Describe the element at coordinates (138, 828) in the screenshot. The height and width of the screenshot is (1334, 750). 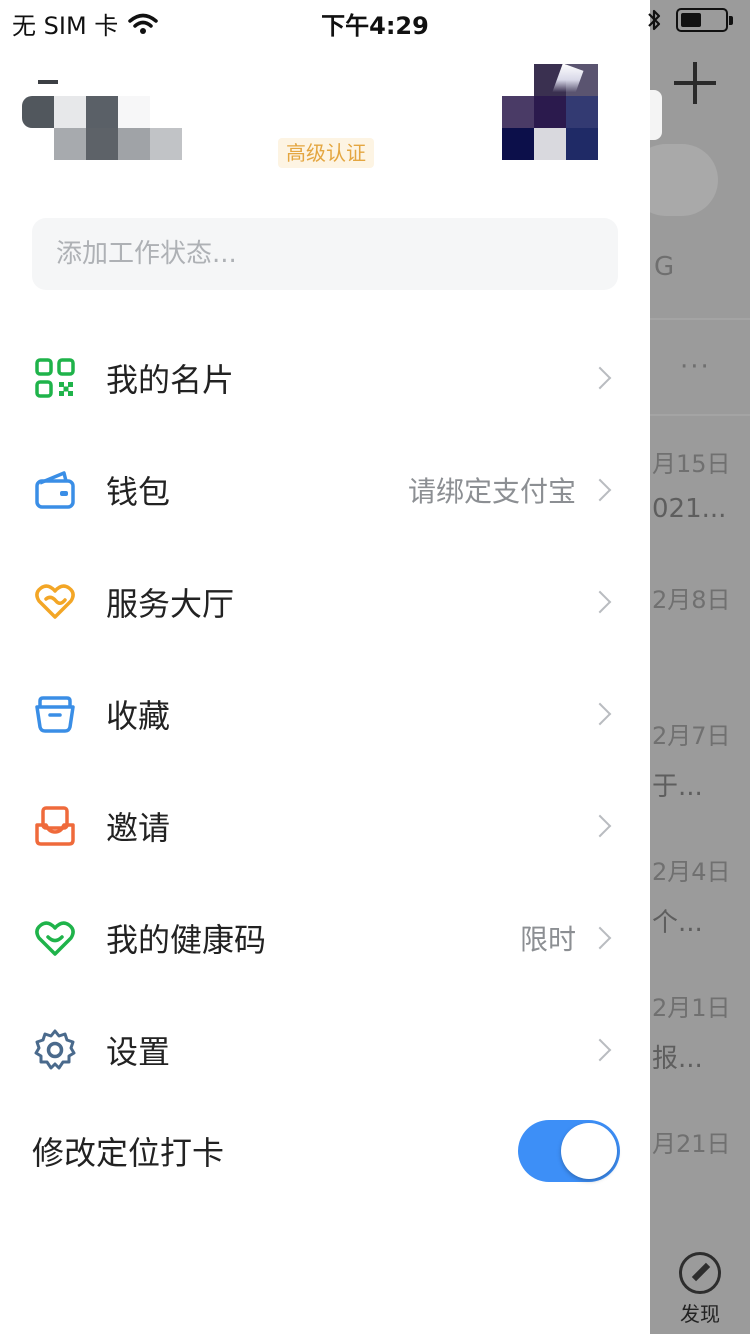
I see `menu-item-label: 邀请` at that location.